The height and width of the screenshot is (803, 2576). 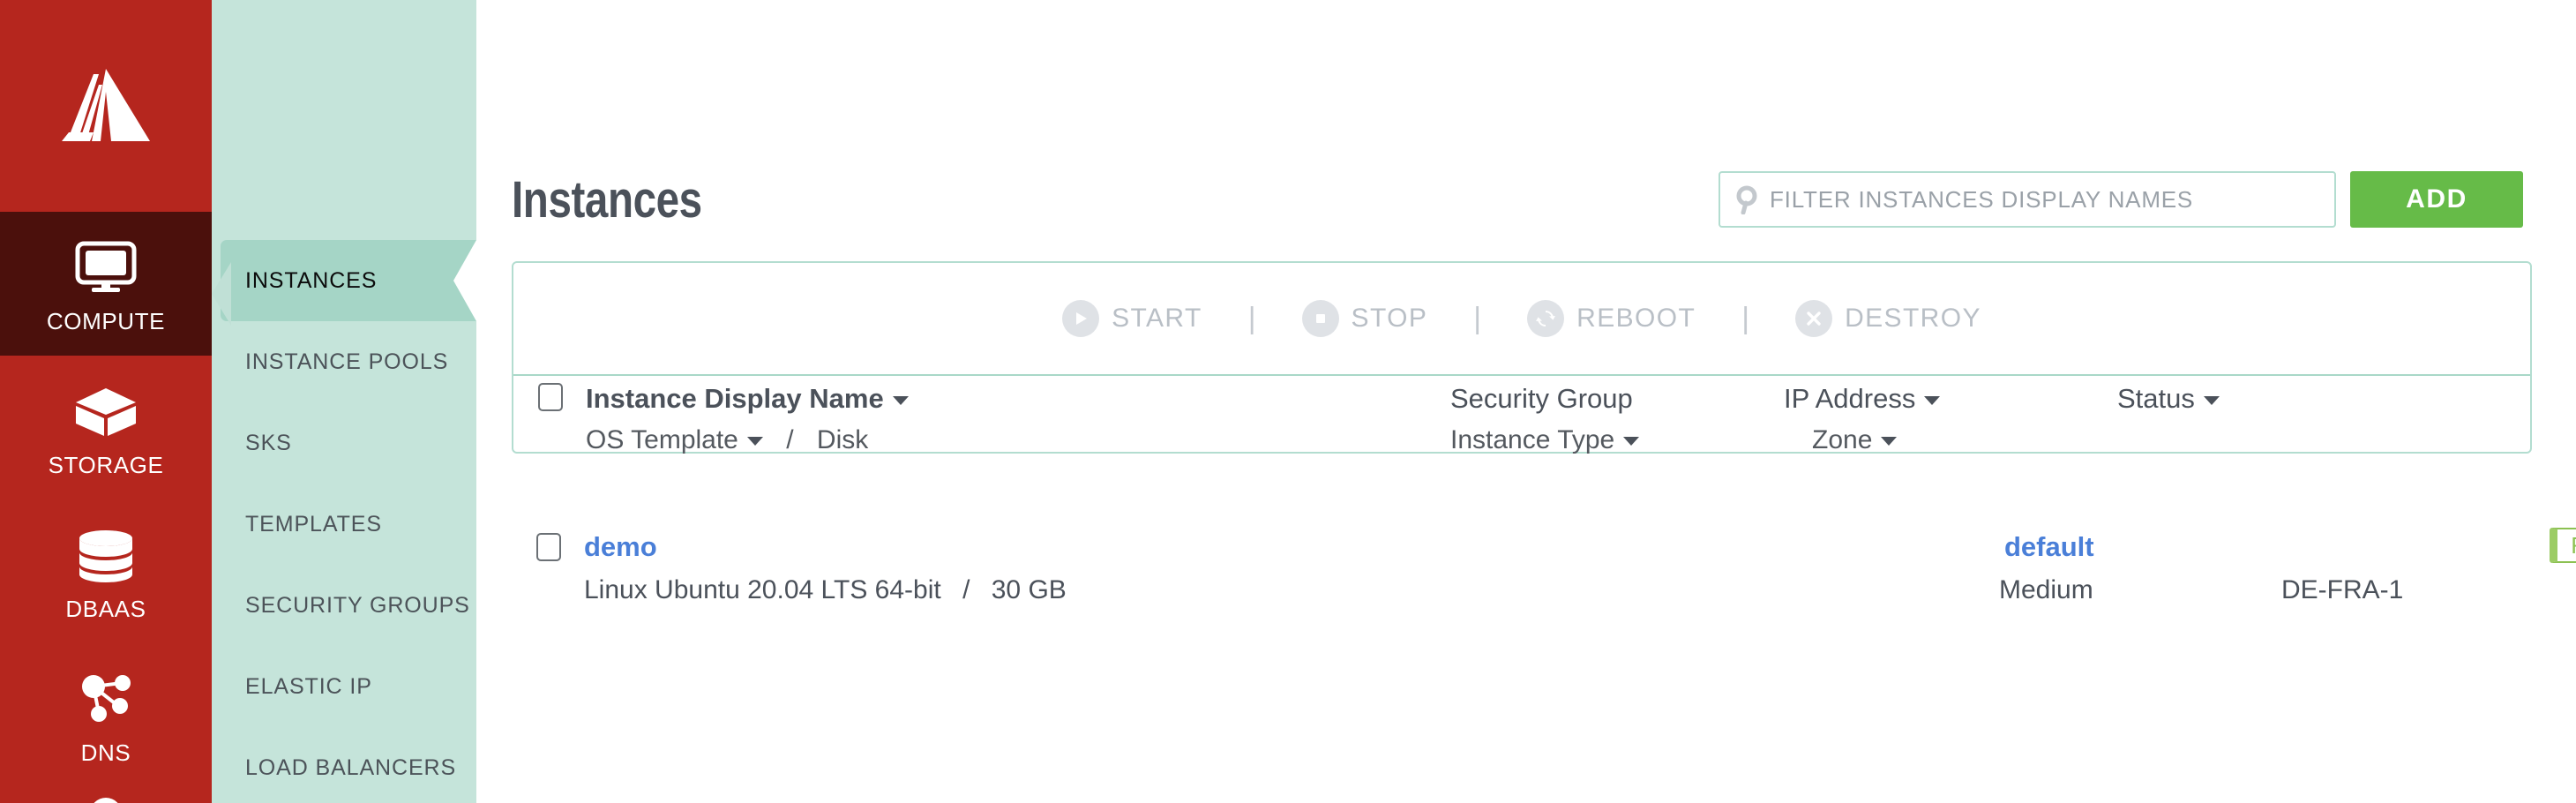 What do you see at coordinates (2046, 589) in the screenshot?
I see `instance-type-value: Medium` at bounding box center [2046, 589].